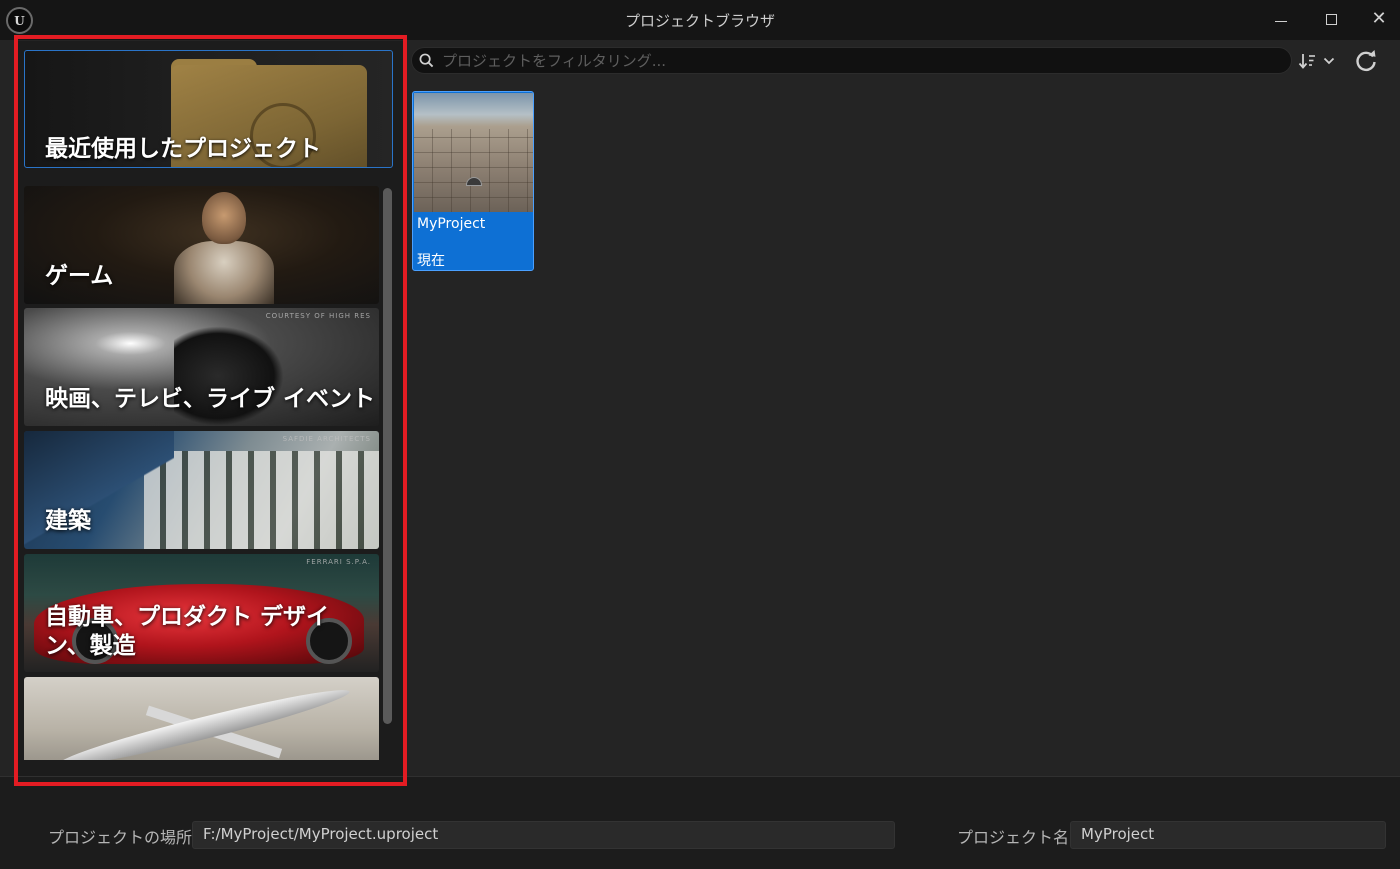  I want to click on window-title: プロジェクトブラウザ, so click(699, 21).